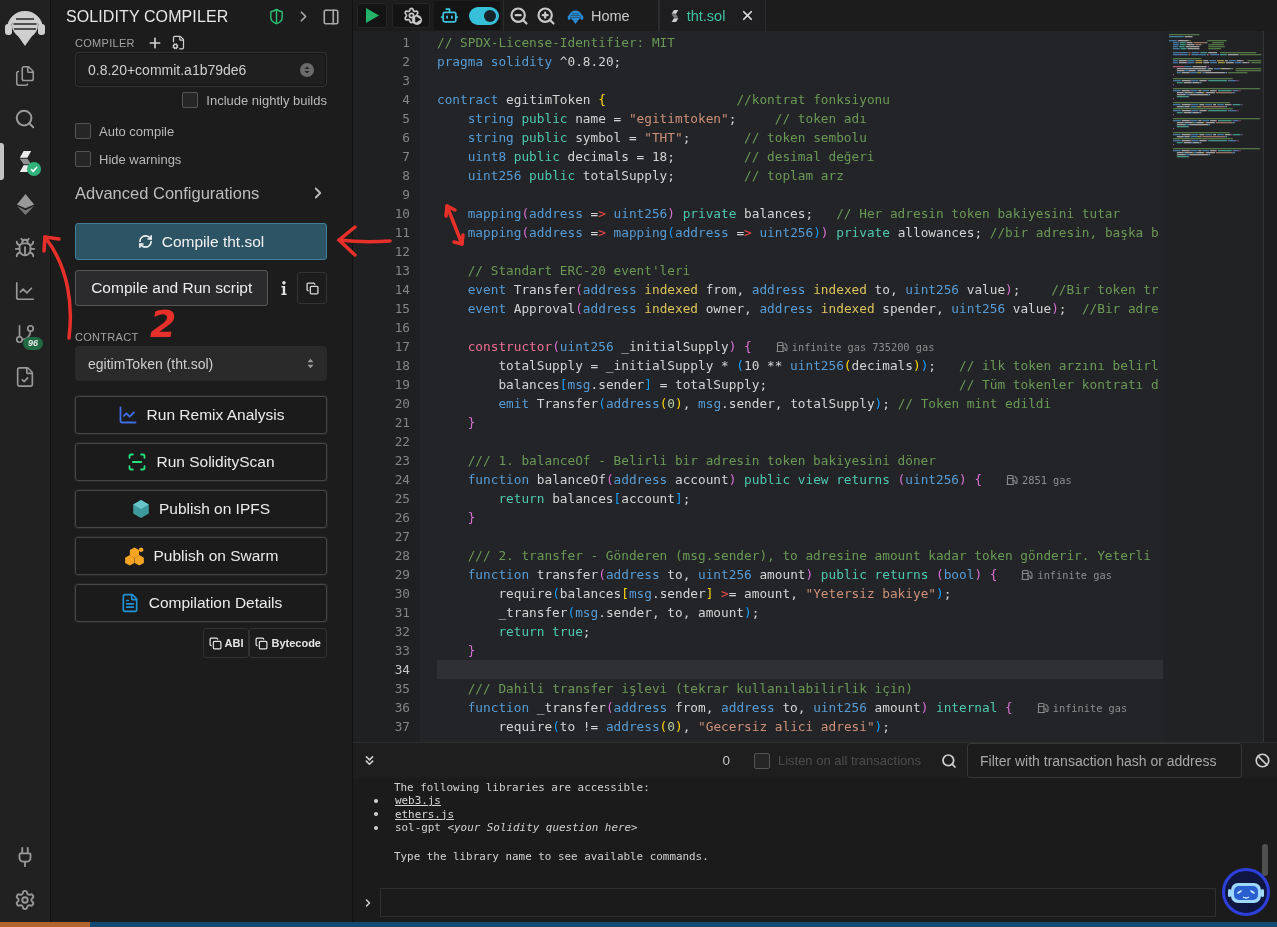  What do you see at coordinates (556, 43) in the screenshot?
I see `code-line: // SPDX-License-Identifier: MIT` at bounding box center [556, 43].